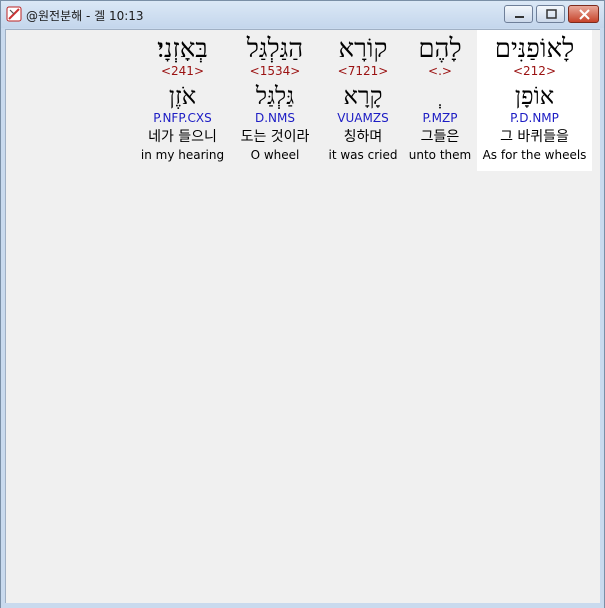 The height and width of the screenshot is (608, 605). What do you see at coordinates (363, 71) in the screenshot?
I see `strong-number: <7121>` at bounding box center [363, 71].